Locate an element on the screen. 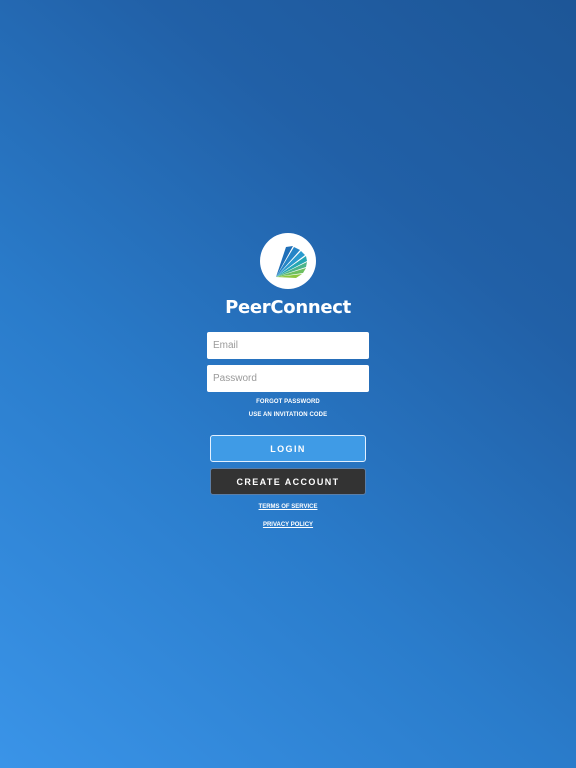 The width and height of the screenshot is (576, 768). peerconnect-logo is located at coordinates (288, 261).